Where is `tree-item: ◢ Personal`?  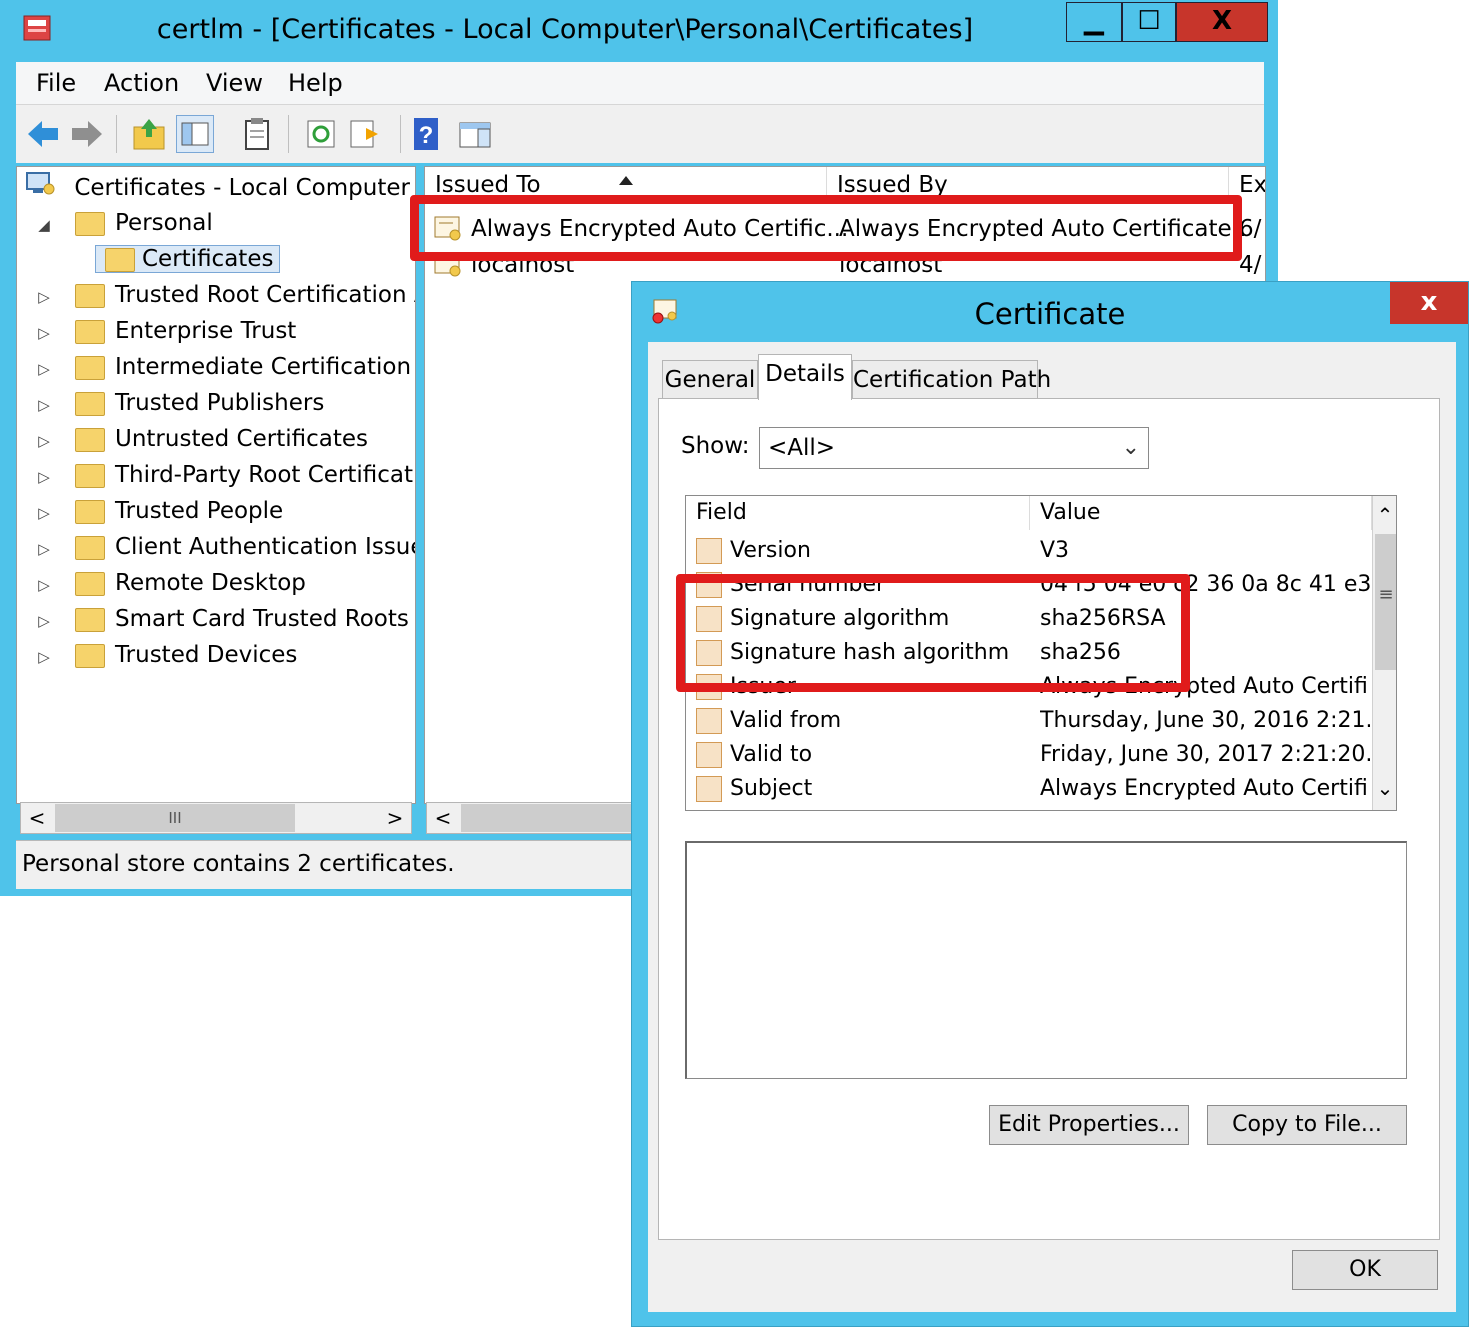
tree-item: ◢ Personal is located at coordinates (124, 223).